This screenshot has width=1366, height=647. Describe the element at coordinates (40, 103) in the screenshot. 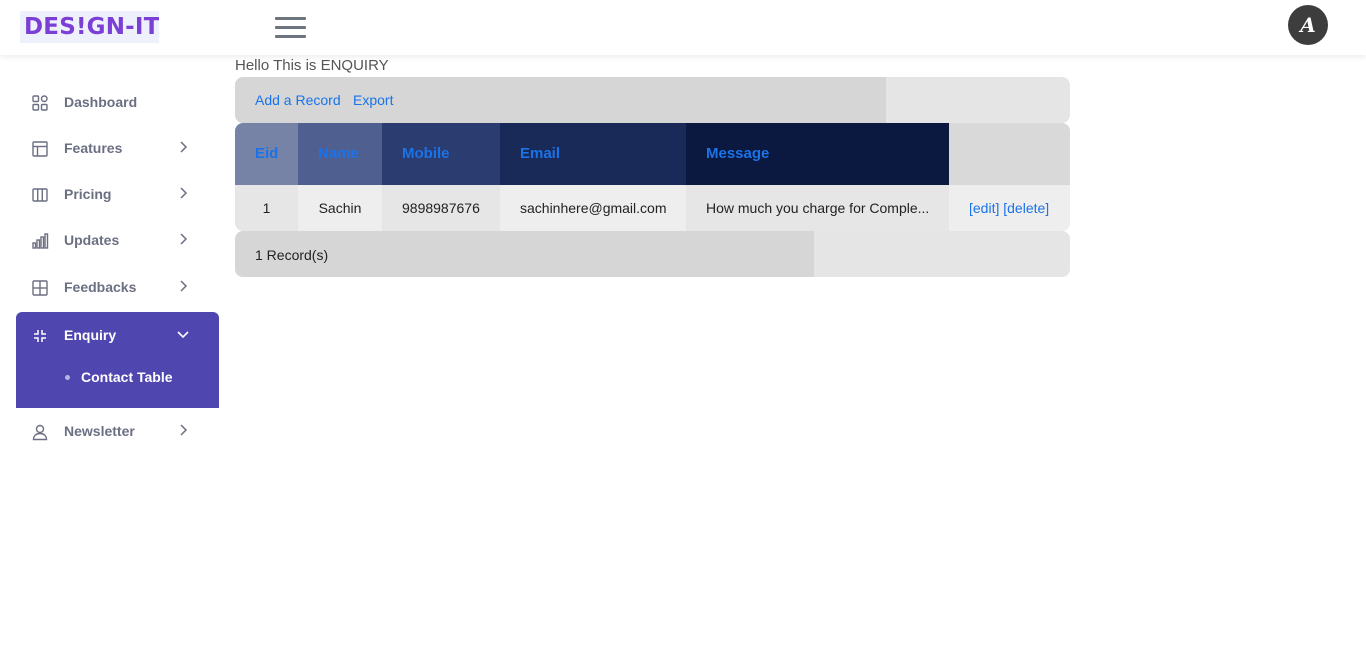

I see `dashboard-grid-icon` at that location.